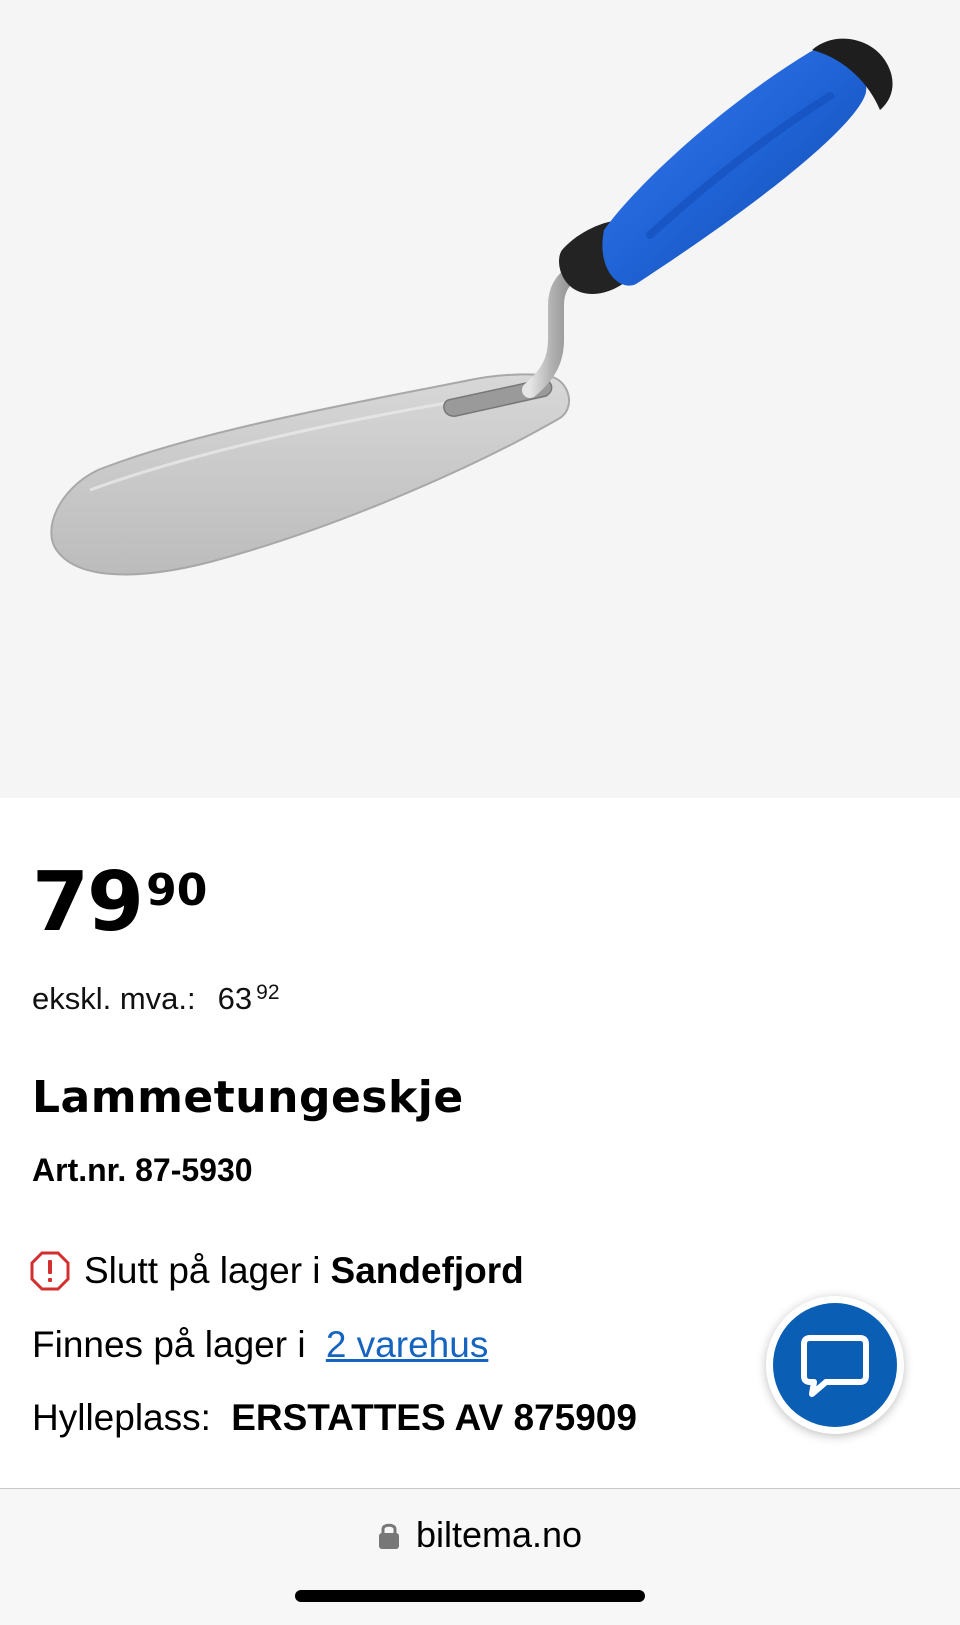 This screenshot has width=960, height=1625. Describe the element at coordinates (121, 1417) in the screenshot. I see `shelf-label: Hylleplass:` at that location.